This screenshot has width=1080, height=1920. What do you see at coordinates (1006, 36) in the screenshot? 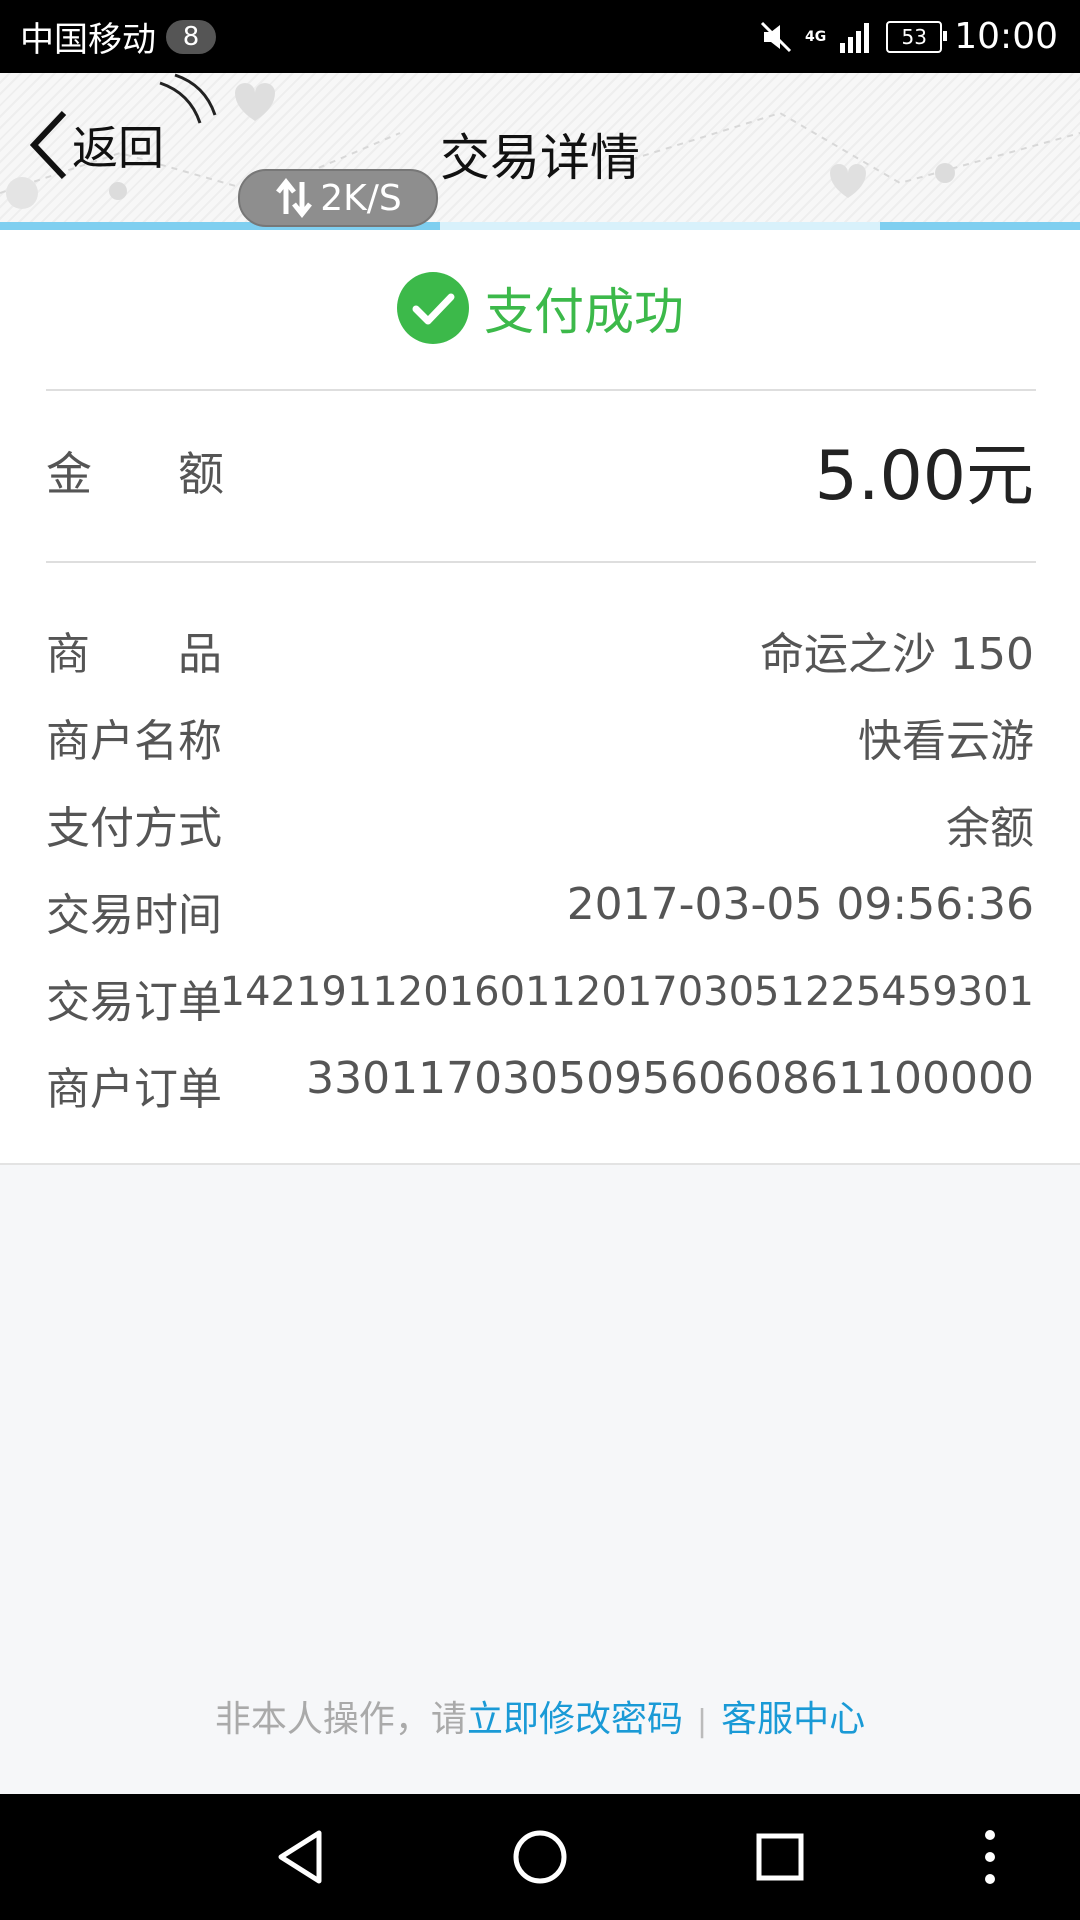
I see `status-clock: 10:00` at bounding box center [1006, 36].